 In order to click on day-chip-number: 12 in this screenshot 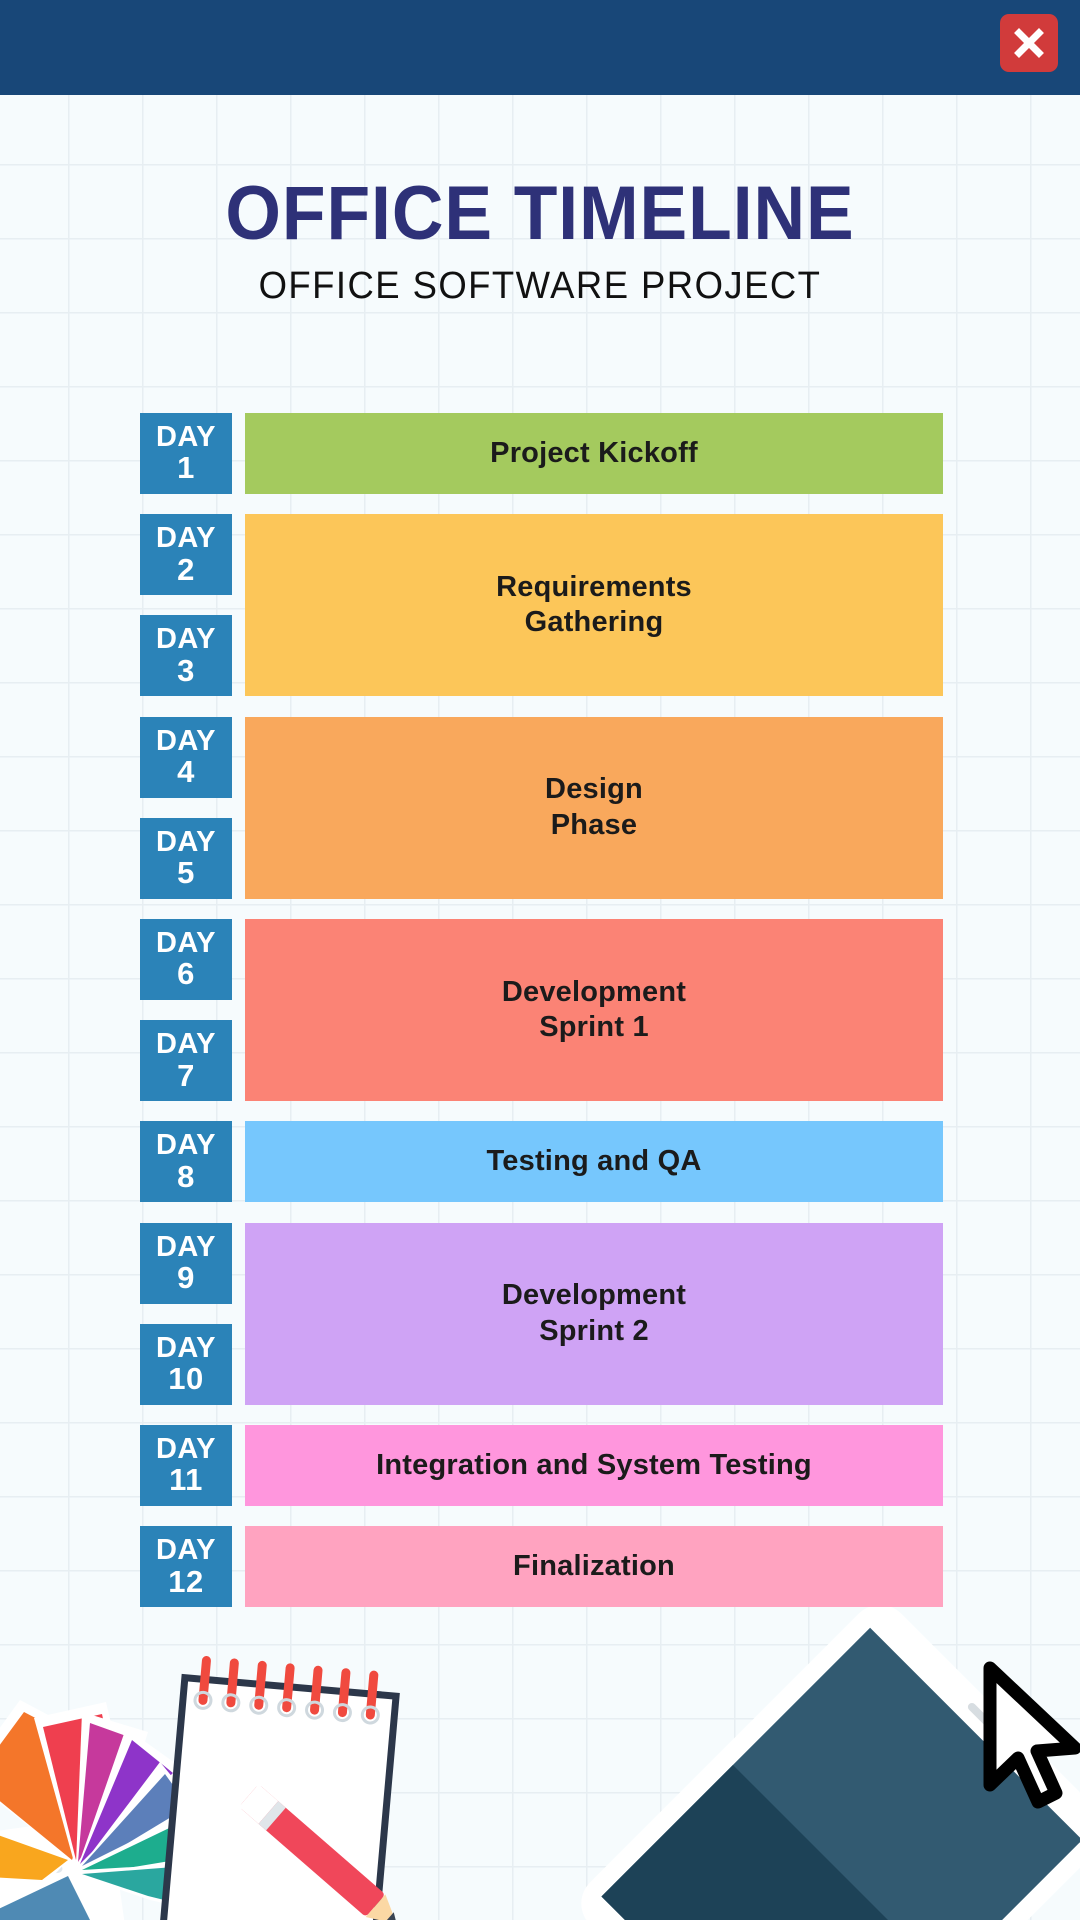, I will do `click(186, 1581)`.